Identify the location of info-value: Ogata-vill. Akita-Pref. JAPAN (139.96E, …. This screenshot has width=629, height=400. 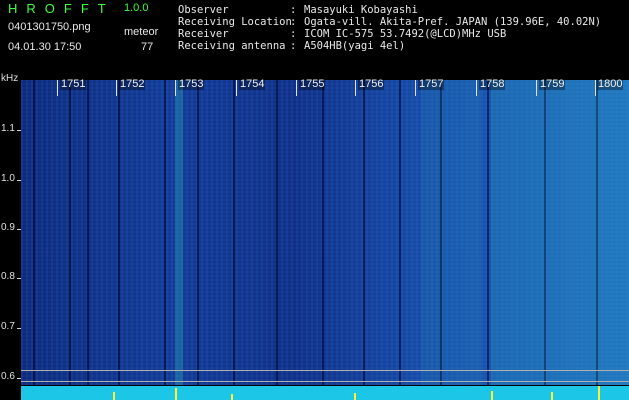
(453, 22).